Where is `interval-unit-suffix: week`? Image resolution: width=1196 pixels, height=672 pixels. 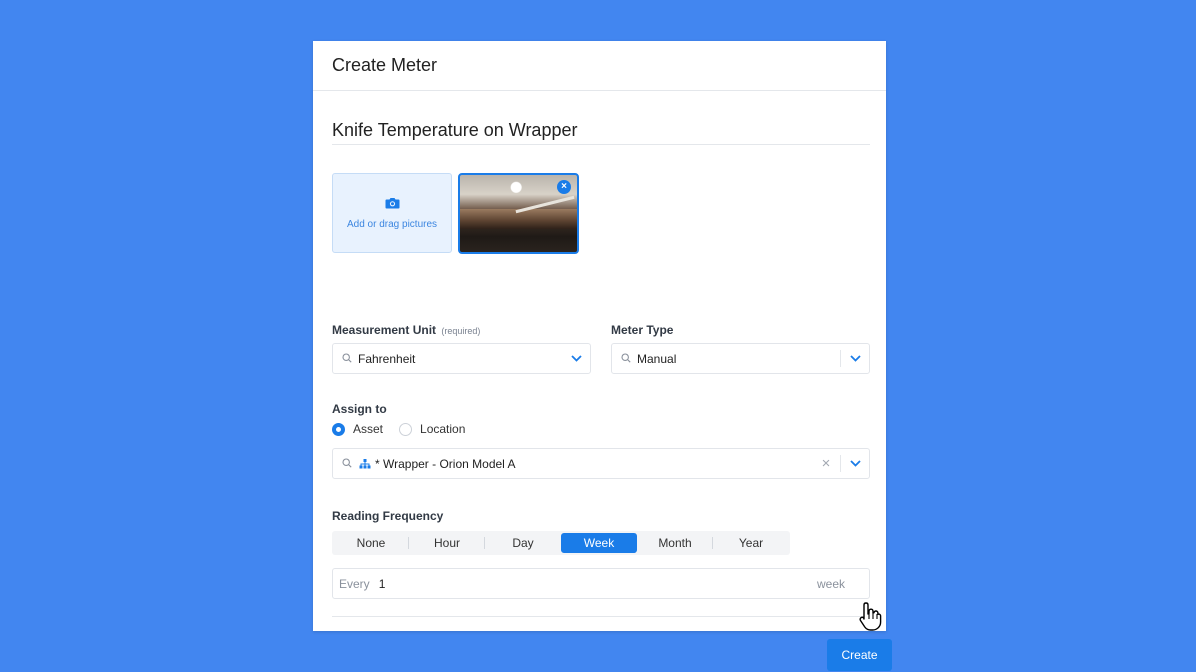 interval-unit-suffix: week is located at coordinates (830, 583).